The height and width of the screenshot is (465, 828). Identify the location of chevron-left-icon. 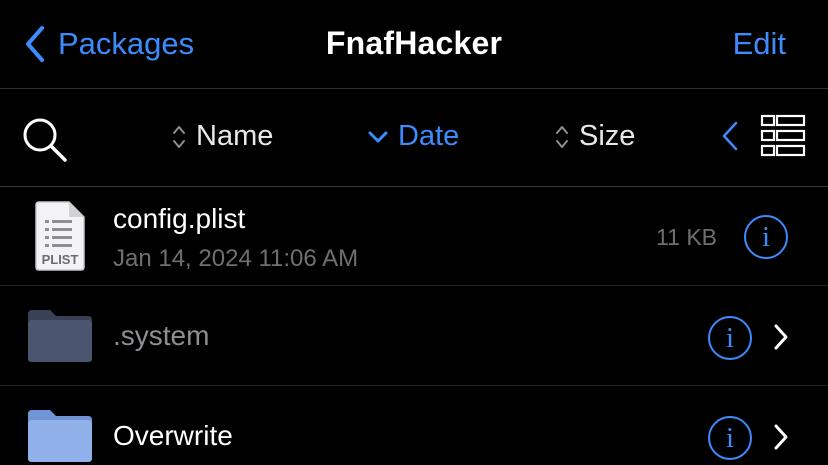
(730, 136).